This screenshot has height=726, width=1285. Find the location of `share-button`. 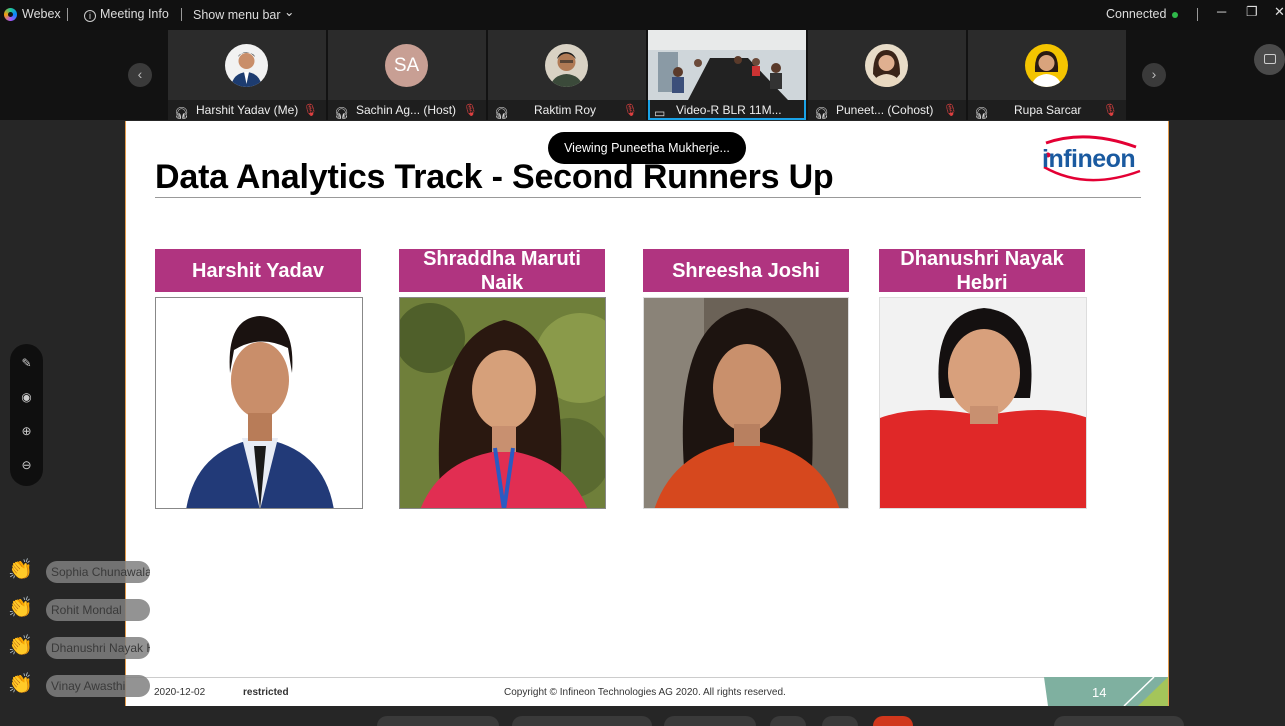

share-button is located at coordinates (710, 721).